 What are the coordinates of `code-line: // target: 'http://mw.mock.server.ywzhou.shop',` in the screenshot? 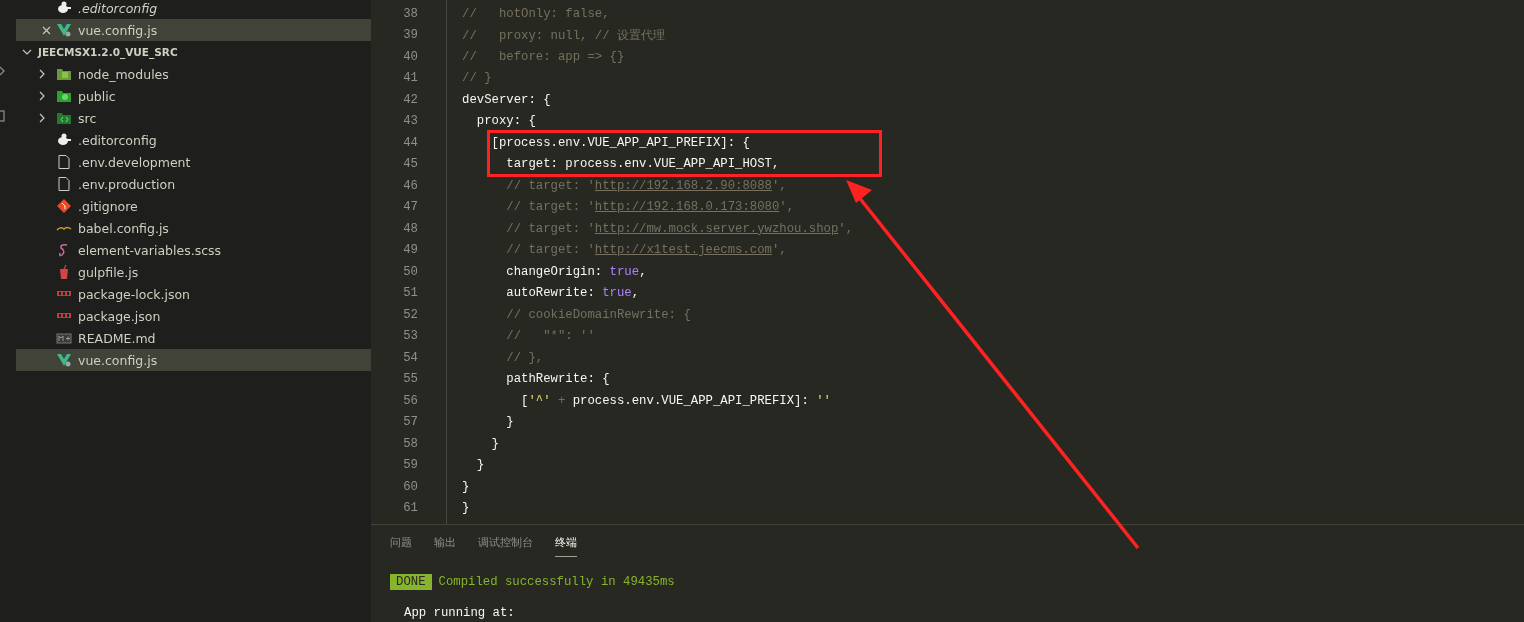 It's located at (679, 228).